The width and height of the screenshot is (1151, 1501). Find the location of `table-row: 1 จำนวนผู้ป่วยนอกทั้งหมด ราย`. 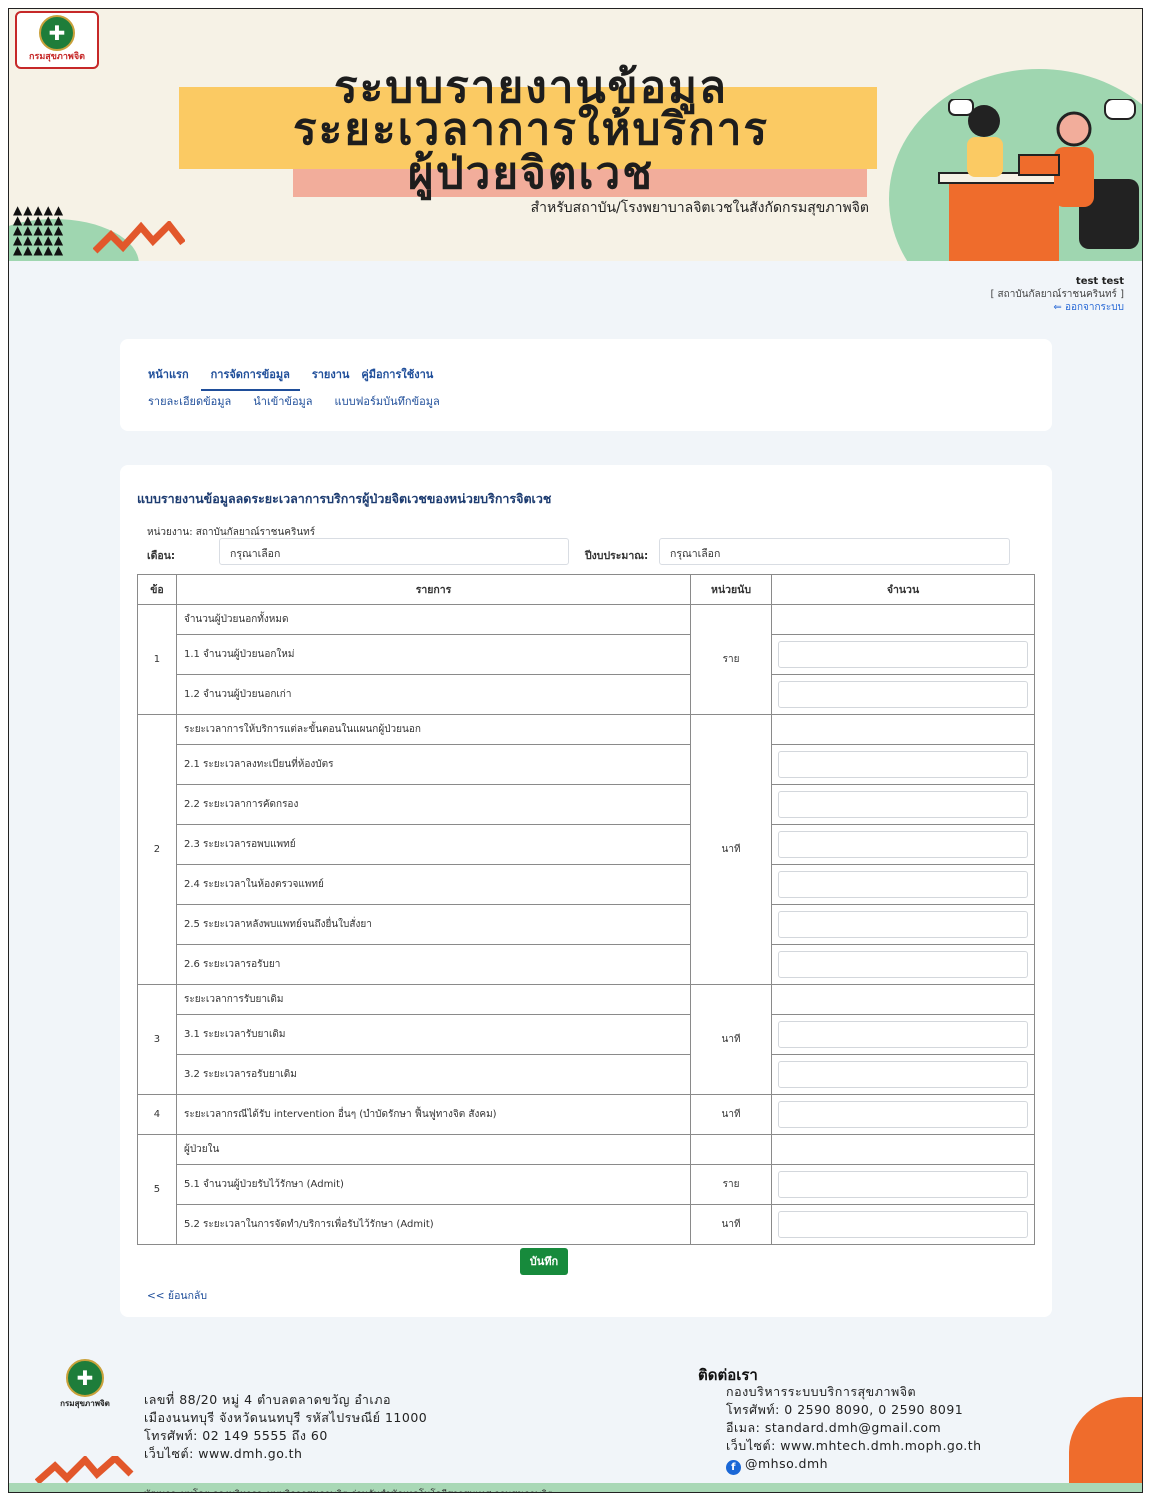

table-row: 1 จำนวนผู้ป่วยนอกทั้งหมด ราย is located at coordinates (586, 659).